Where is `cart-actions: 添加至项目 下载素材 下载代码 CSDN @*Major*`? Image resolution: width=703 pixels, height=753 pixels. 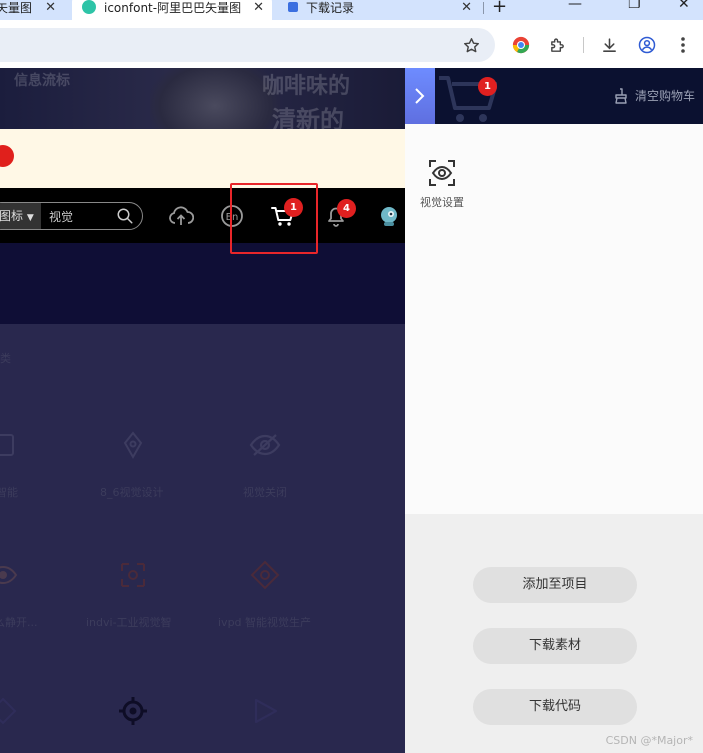 cart-actions: 添加至项目 下载素材 下载代码 CSDN @*Major* is located at coordinates (554, 633).